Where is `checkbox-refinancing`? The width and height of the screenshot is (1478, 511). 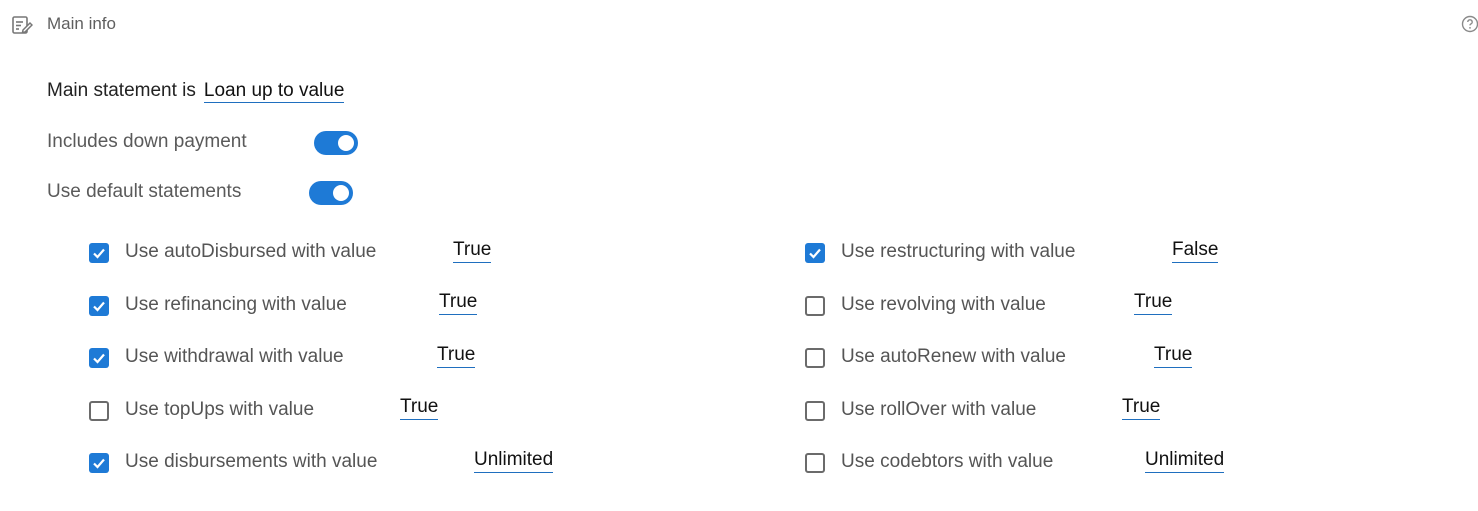
checkbox-refinancing is located at coordinates (99, 306).